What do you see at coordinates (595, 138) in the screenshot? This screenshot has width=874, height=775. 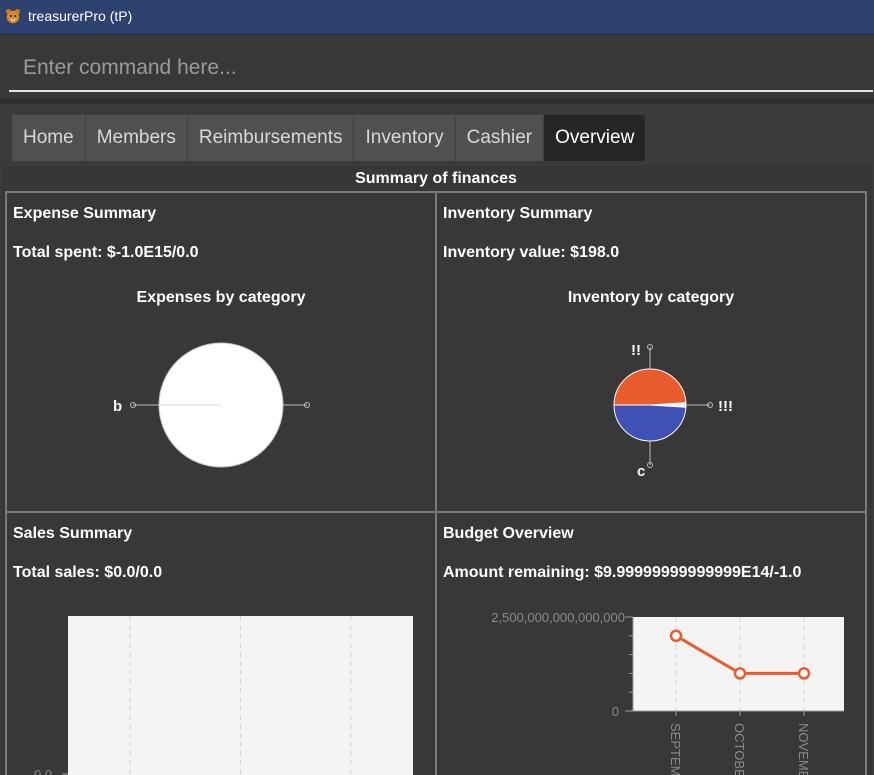 I see `tab-overview: Overview` at bounding box center [595, 138].